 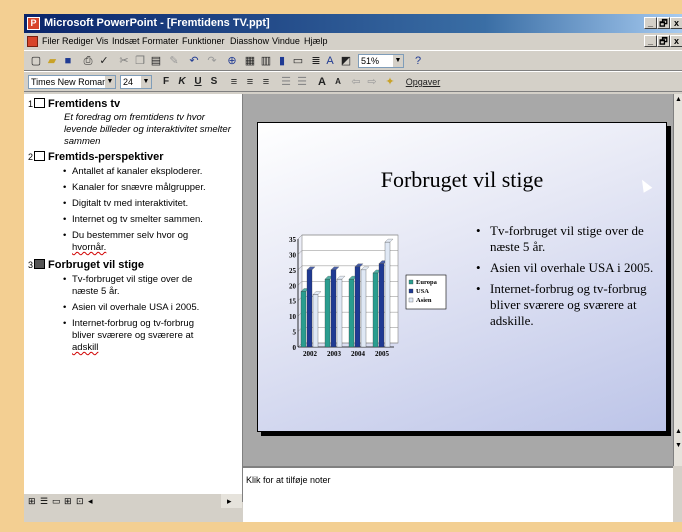 I want to click on redo-icon: ↷, so click(x=212, y=61).